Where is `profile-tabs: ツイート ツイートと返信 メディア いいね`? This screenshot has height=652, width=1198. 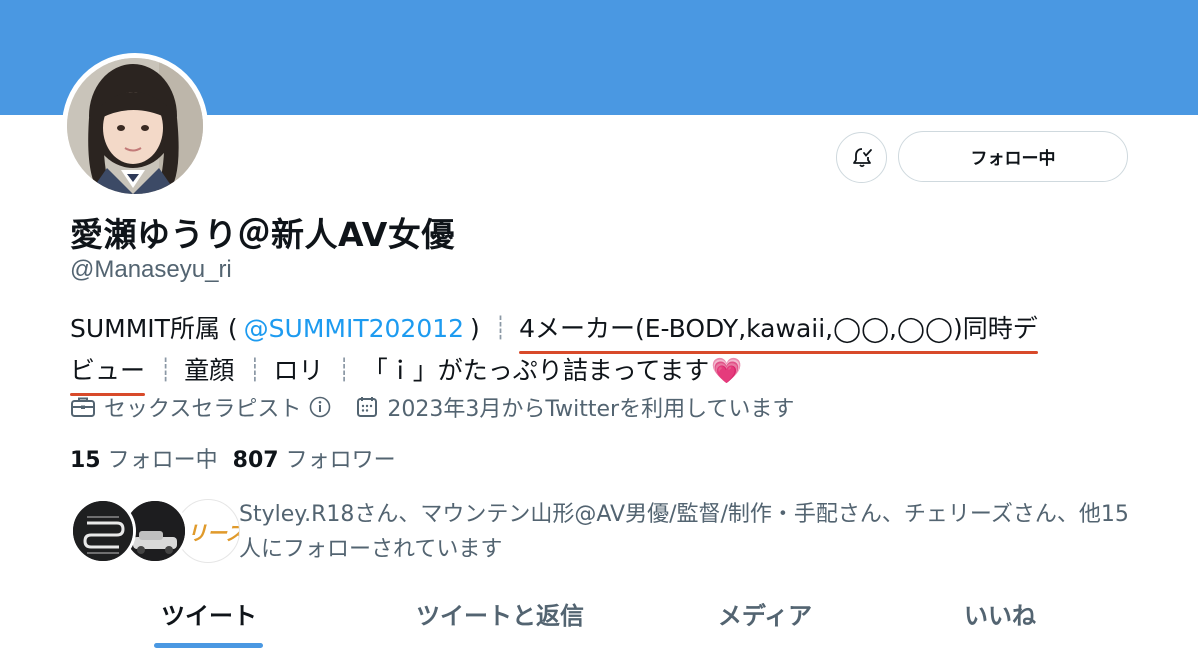
profile-tabs: ツイート ツイートと返信 メディア いいね is located at coordinates (599, 613).